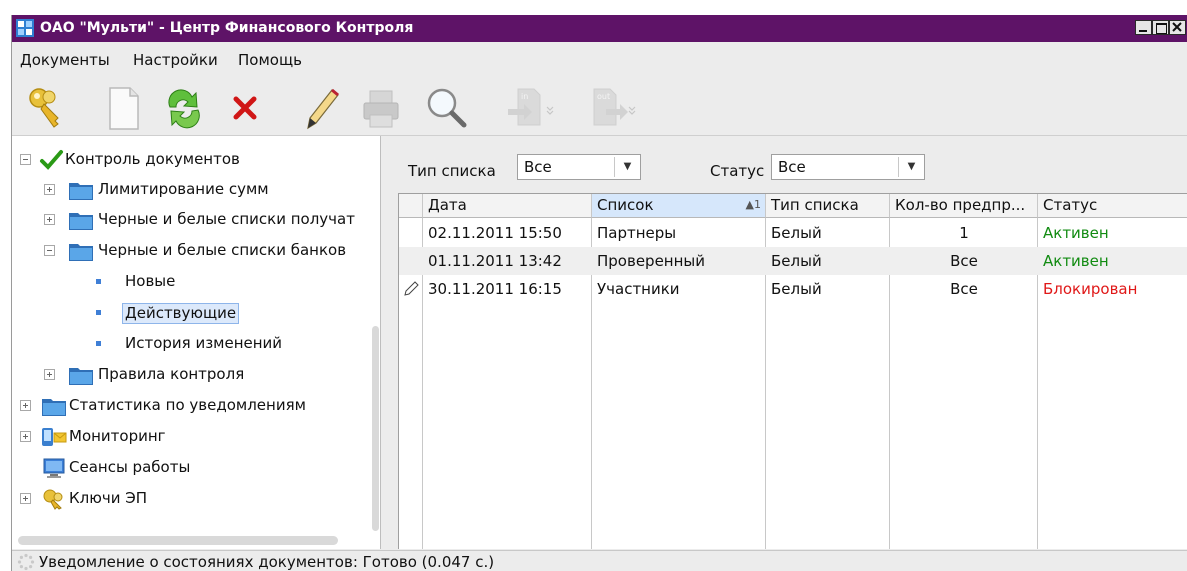 Image resolution: width=1187 pixels, height=571 pixels. I want to click on tree-vertical-scrollbar, so click(375, 428).